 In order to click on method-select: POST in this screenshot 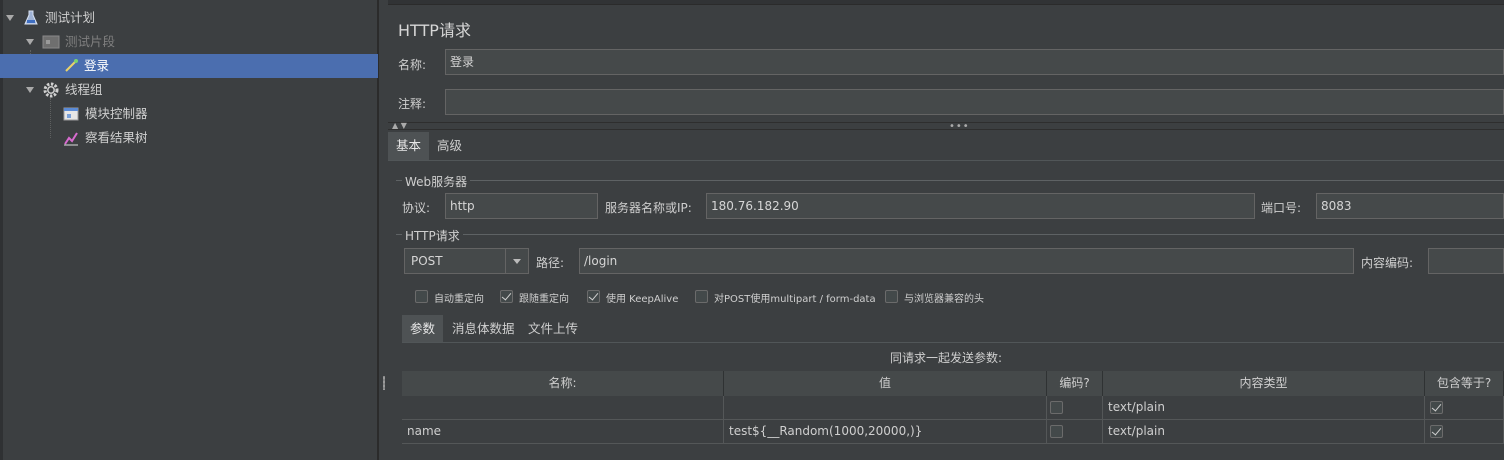, I will do `click(466, 261)`.